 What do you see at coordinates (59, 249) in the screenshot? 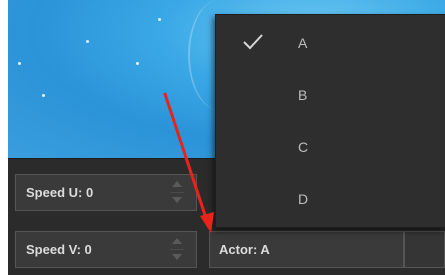
I see `speed-v-label: Speed V: 0` at bounding box center [59, 249].